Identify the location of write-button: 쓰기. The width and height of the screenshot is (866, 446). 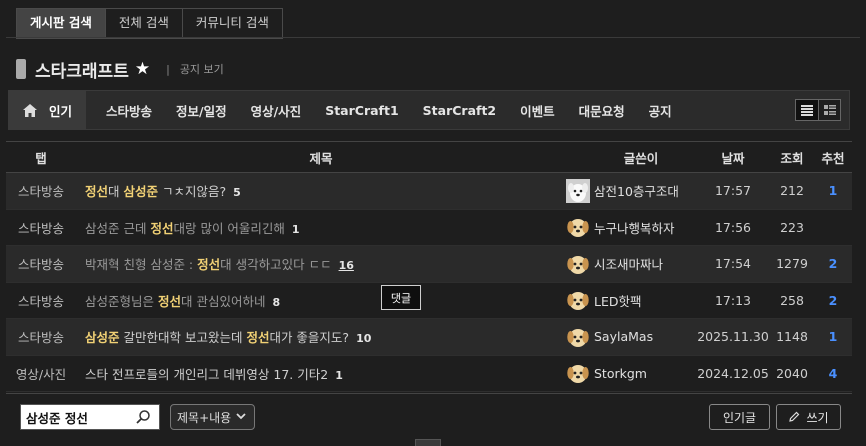
(808, 417).